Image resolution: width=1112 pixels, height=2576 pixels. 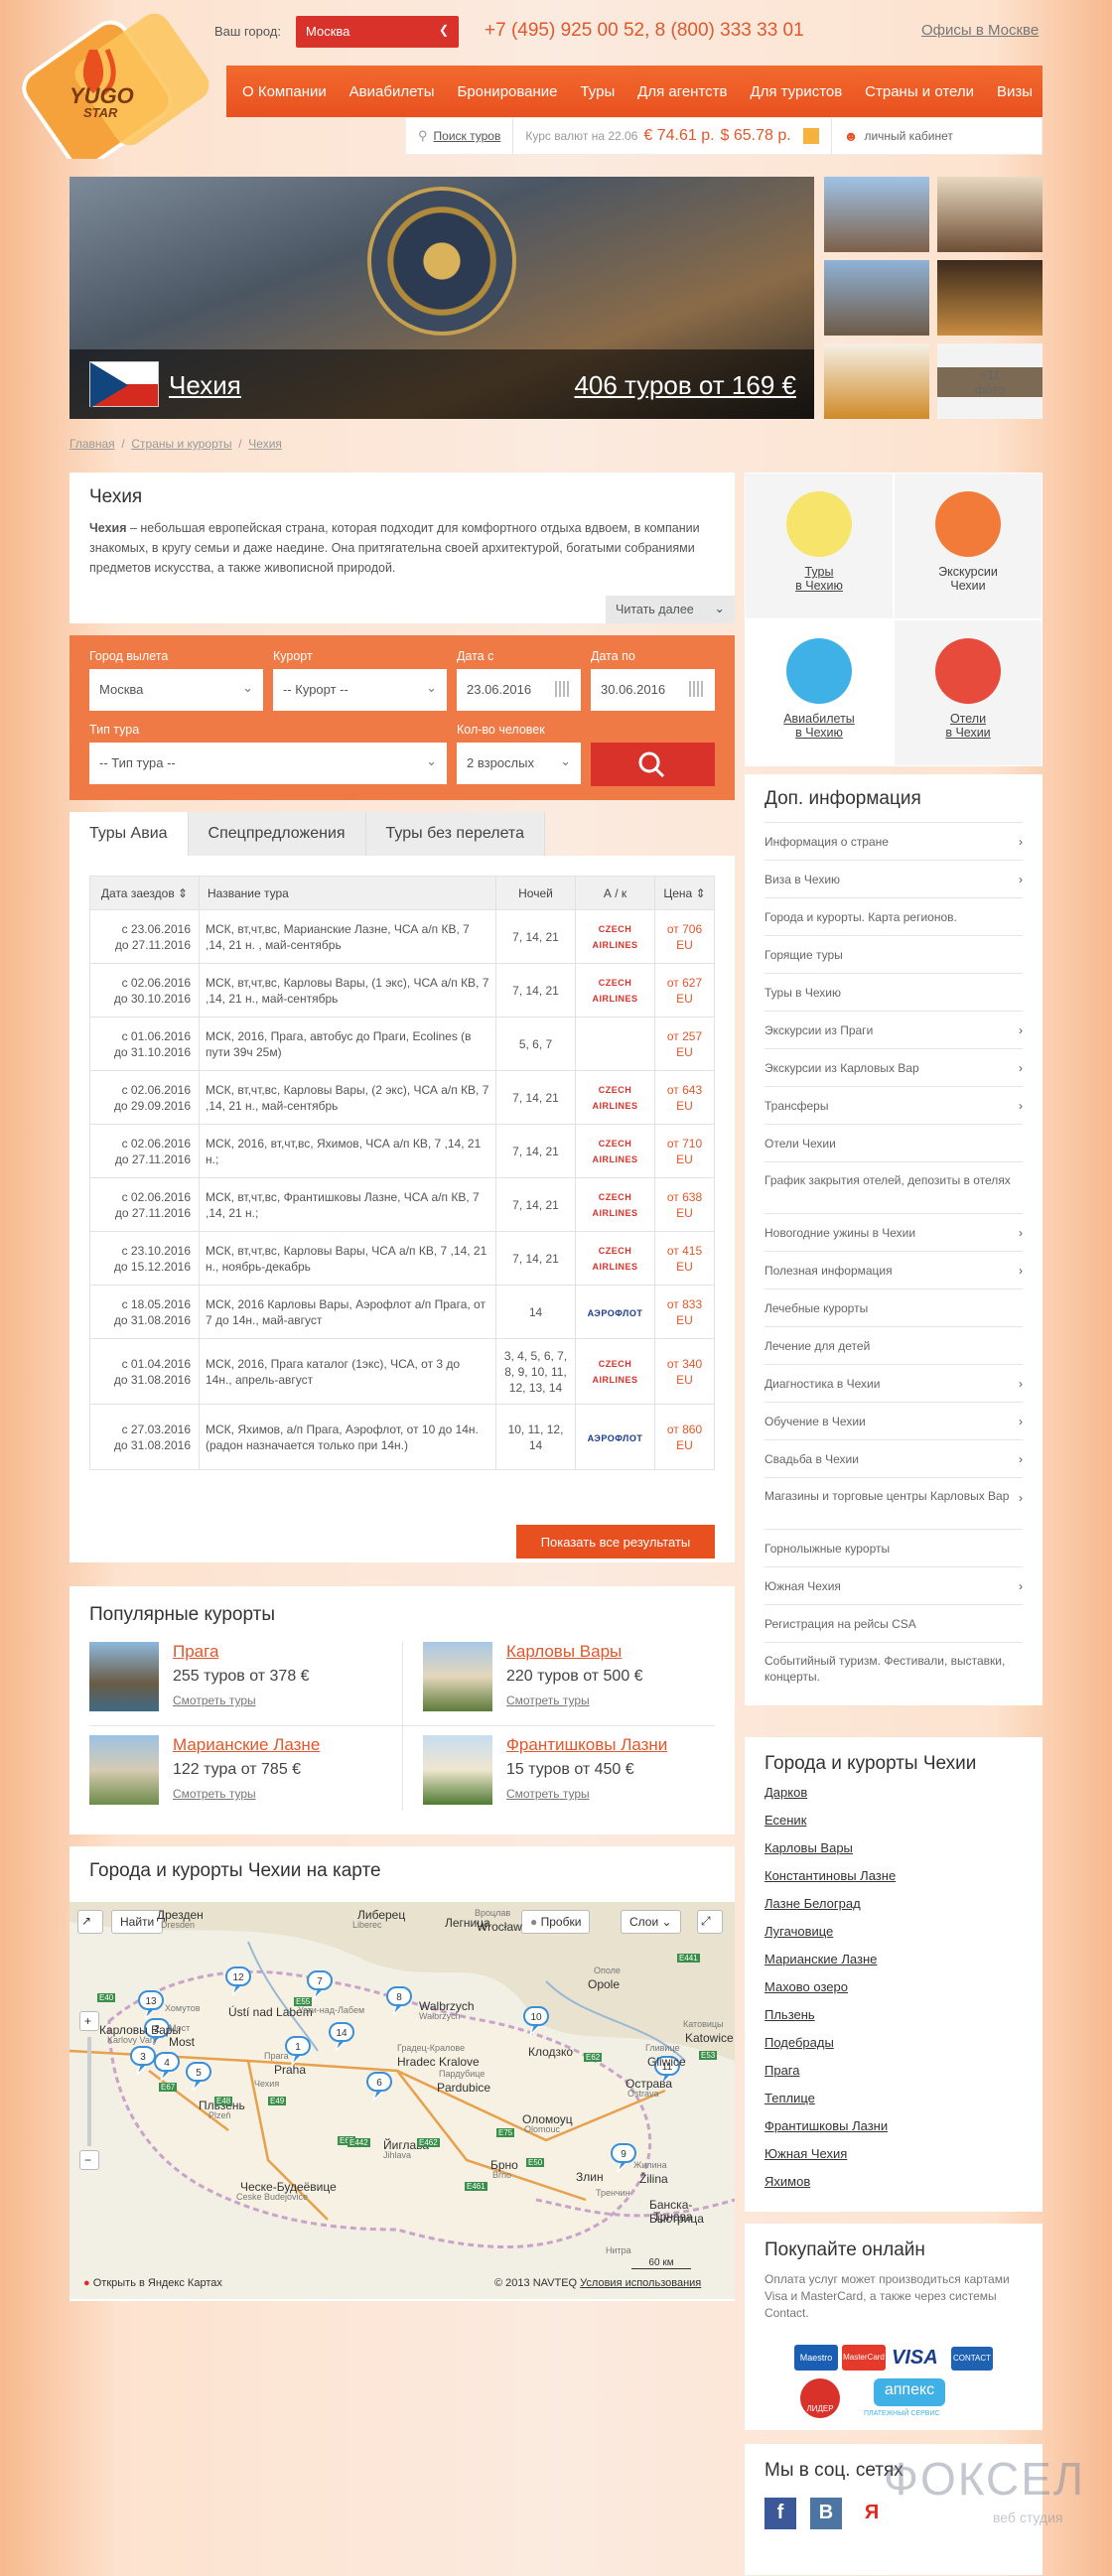 What do you see at coordinates (137, 1922) in the screenshot?
I see `map-find-button: Найти` at bounding box center [137, 1922].